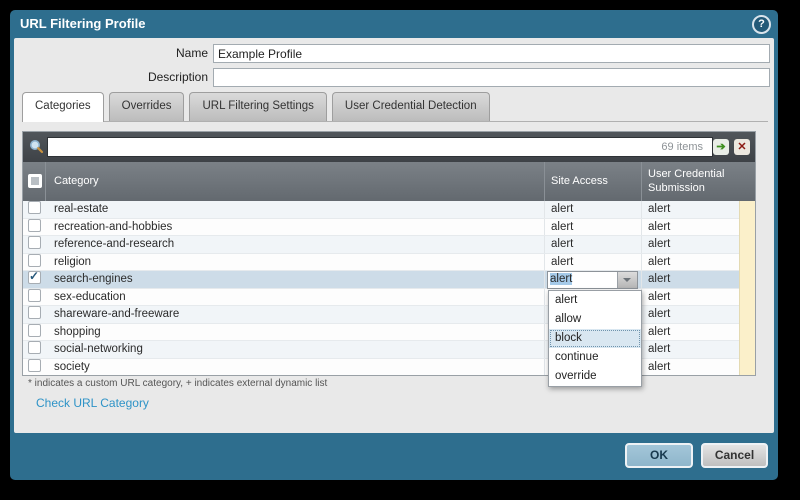 This screenshot has height=500, width=800. What do you see at coordinates (734, 455) in the screenshot?
I see `cancel-button: Cancel` at bounding box center [734, 455].